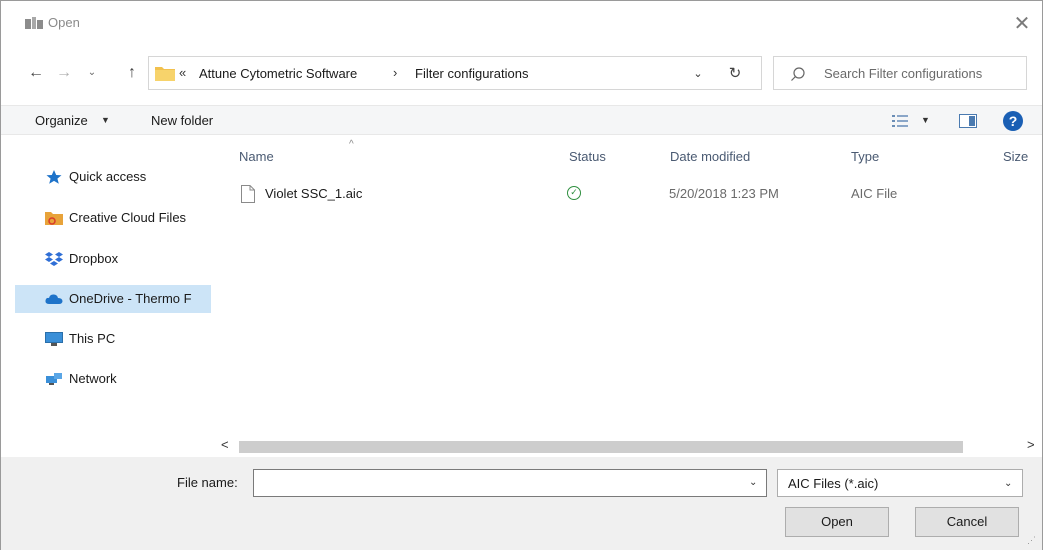  Describe the element at coordinates (1015, 156) in the screenshot. I see `column-header-size: Size` at that location.